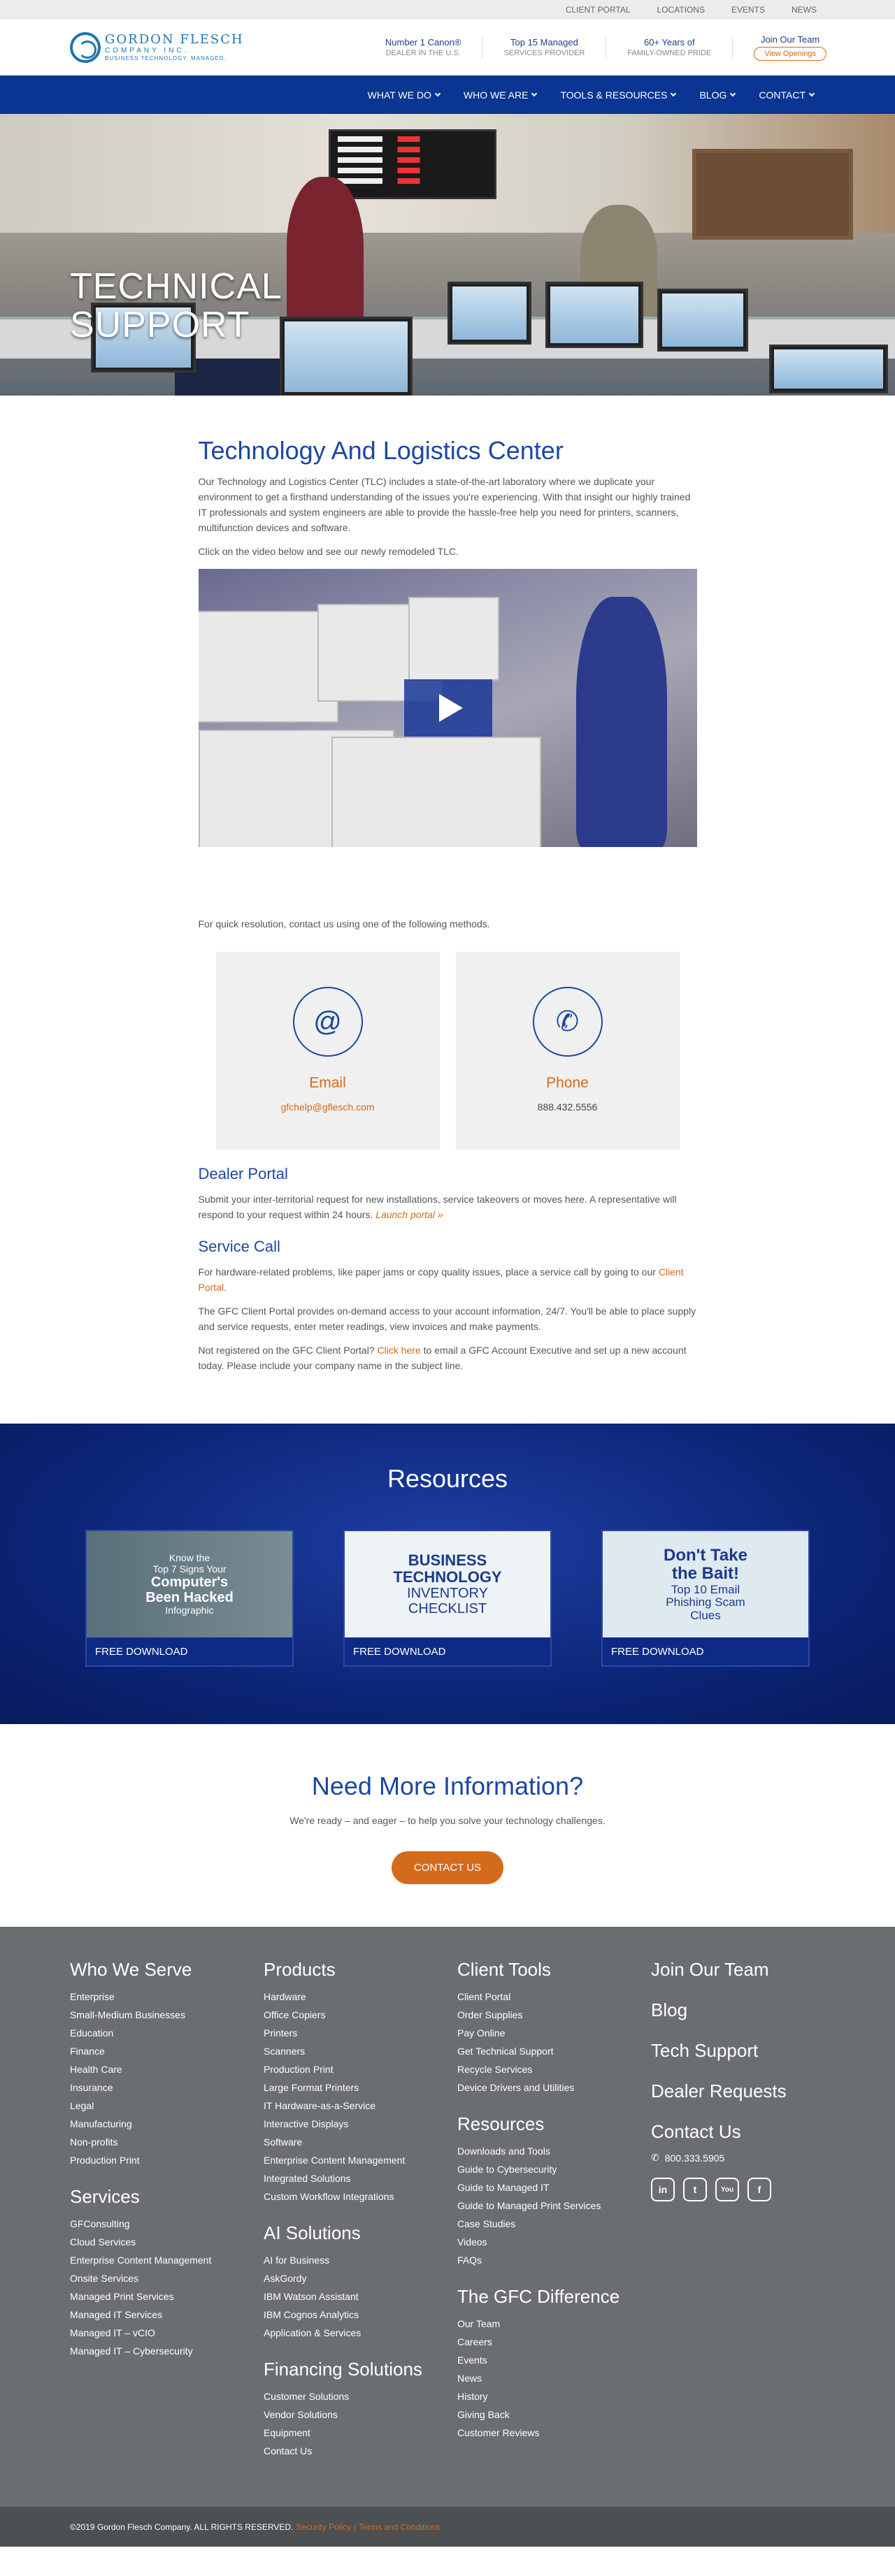 This screenshot has width=895, height=2576. What do you see at coordinates (501, 95) in the screenshot?
I see `nav-who-we-are: WHO WE ARE` at bounding box center [501, 95].